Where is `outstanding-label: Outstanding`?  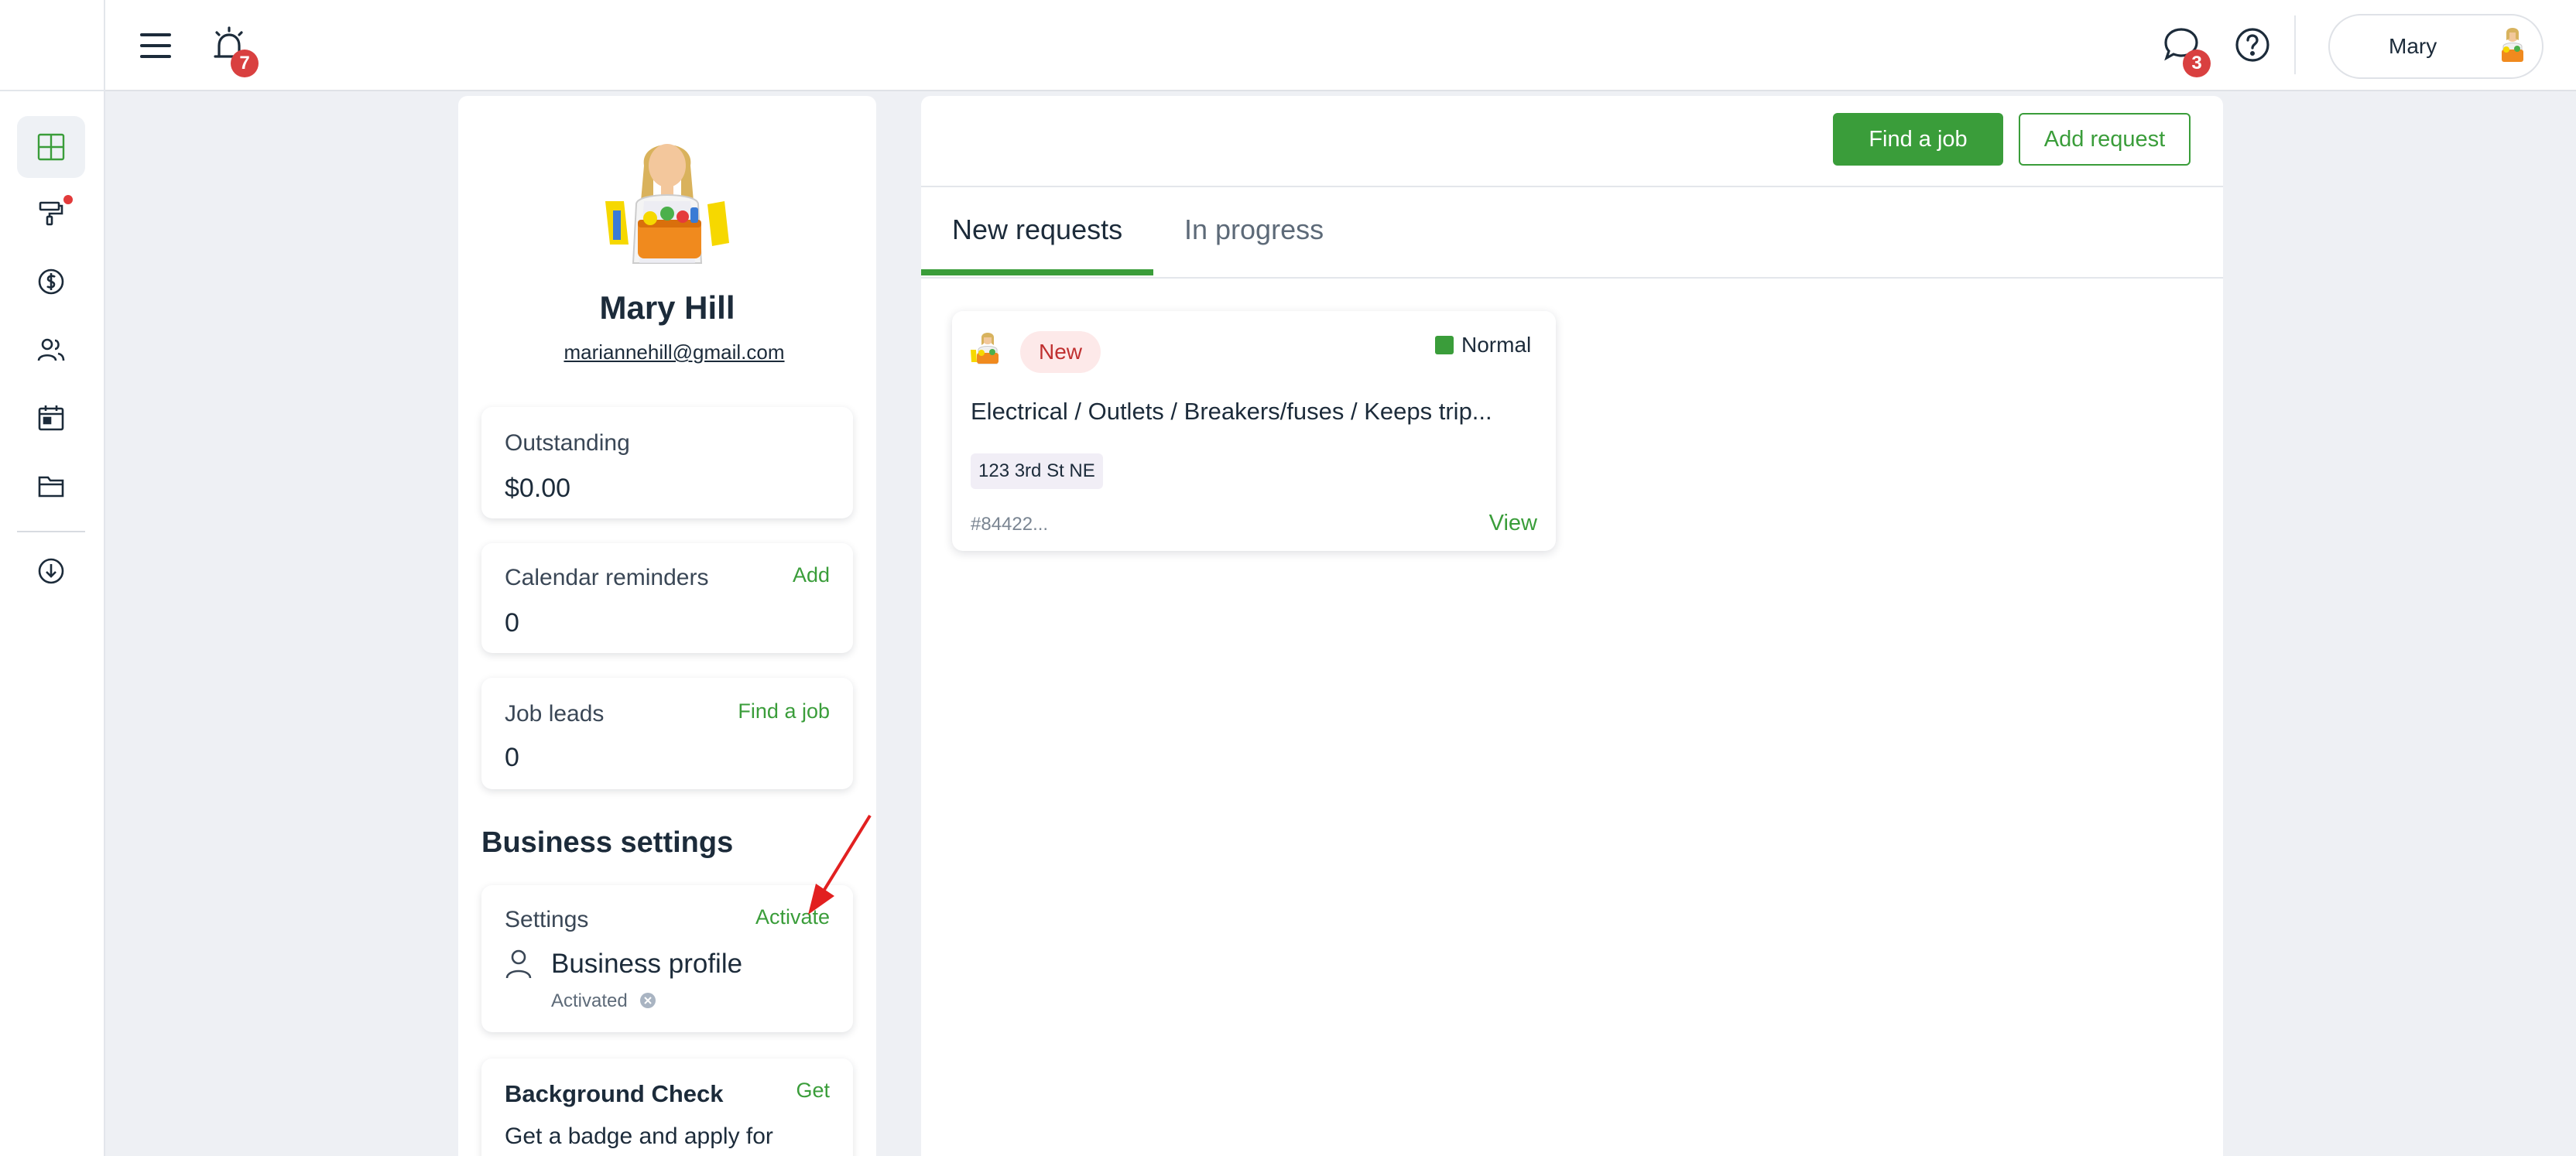
outstanding-label: Outstanding is located at coordinates (567, 443).